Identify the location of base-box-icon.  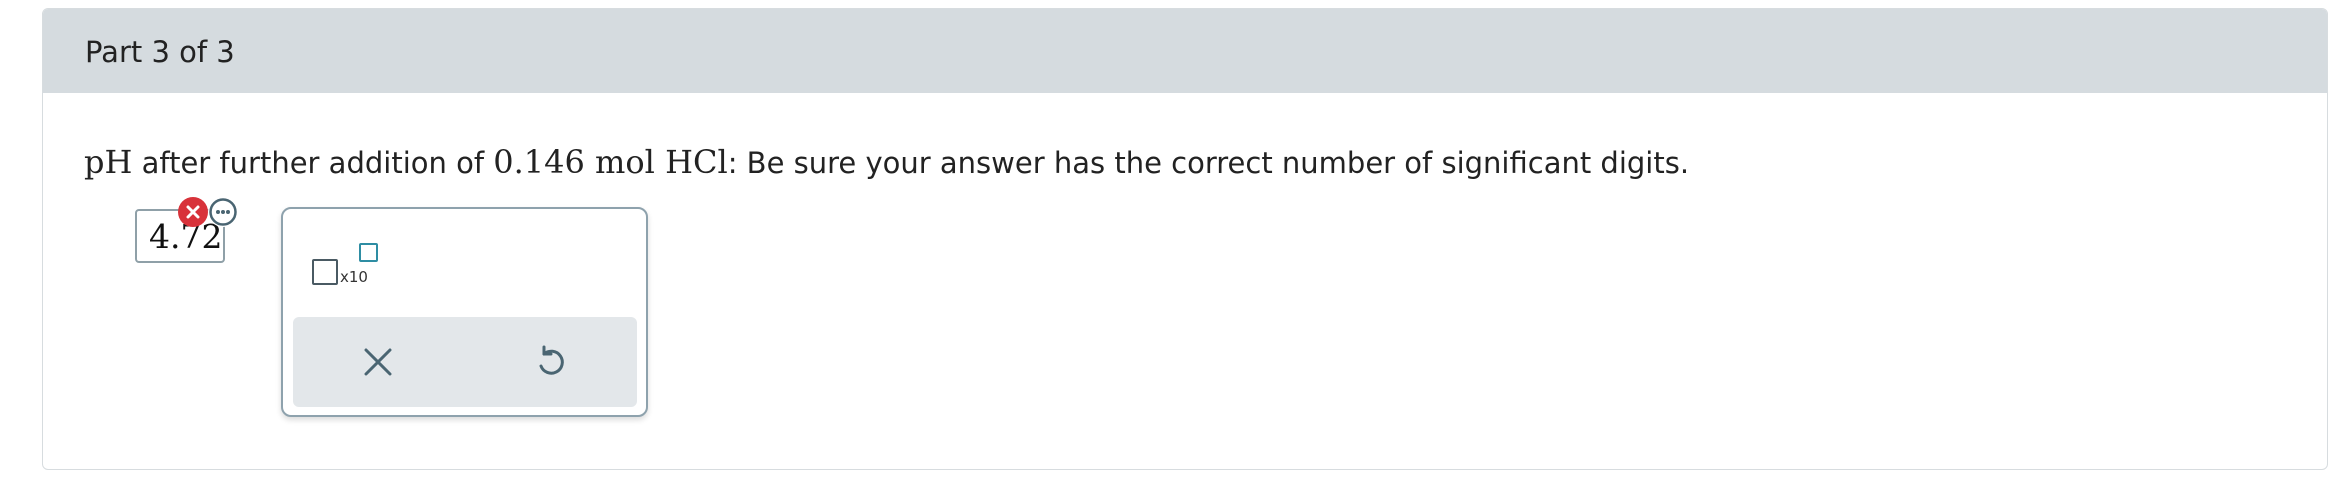
(325, 272).